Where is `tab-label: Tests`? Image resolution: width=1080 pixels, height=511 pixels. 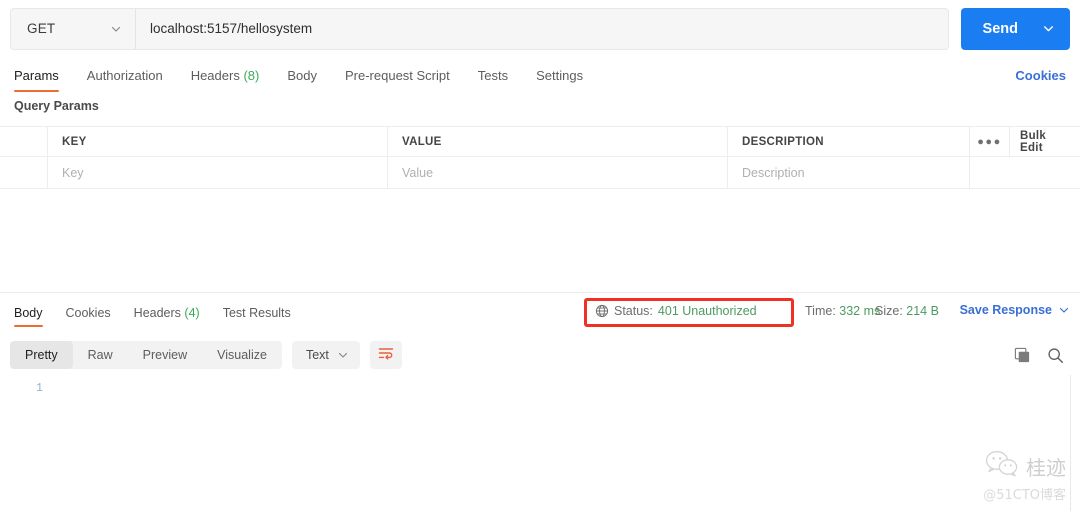
tab-label: Tests is located at coordinates (493, 75).